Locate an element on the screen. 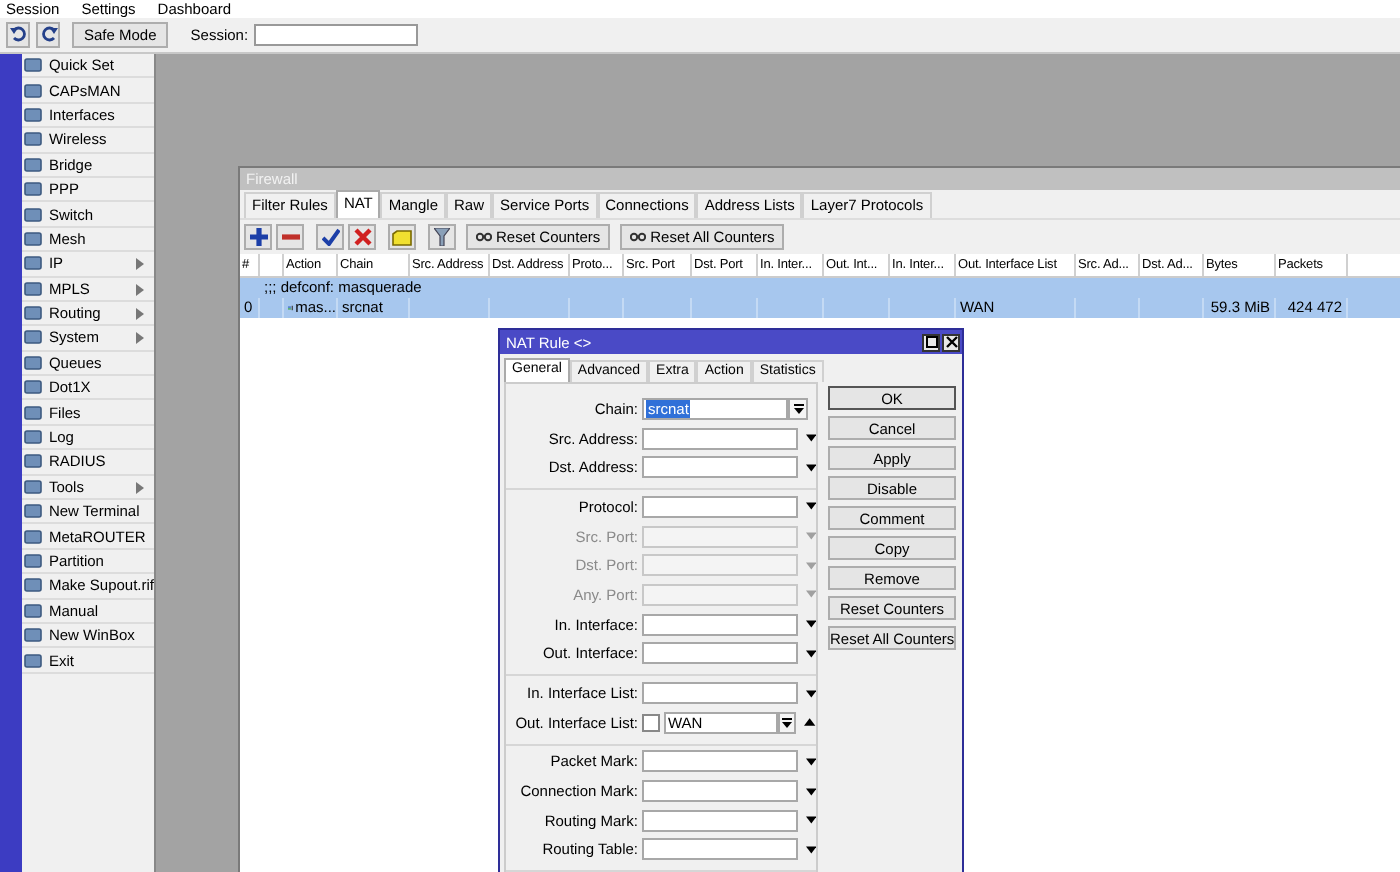  filter-button is located at coordinates (442, 237).